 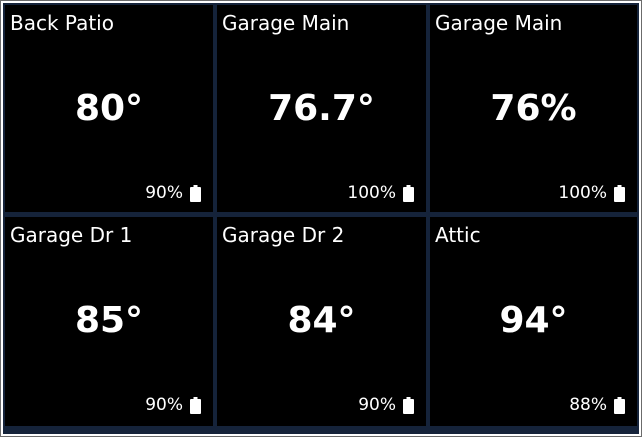 I want to click on tile-value: 76.7°, so click(x=321, y=108).